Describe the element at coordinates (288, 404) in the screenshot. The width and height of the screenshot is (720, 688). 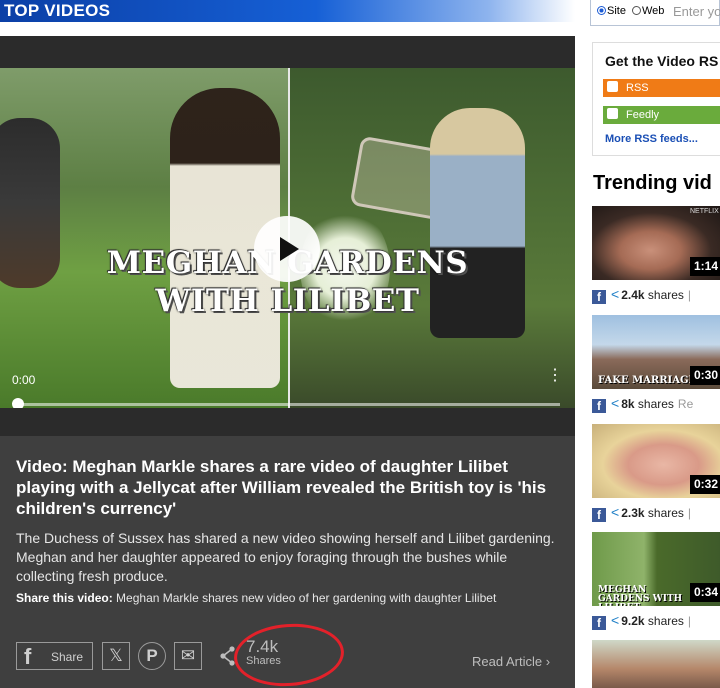
I see `progress-bar` at that location.